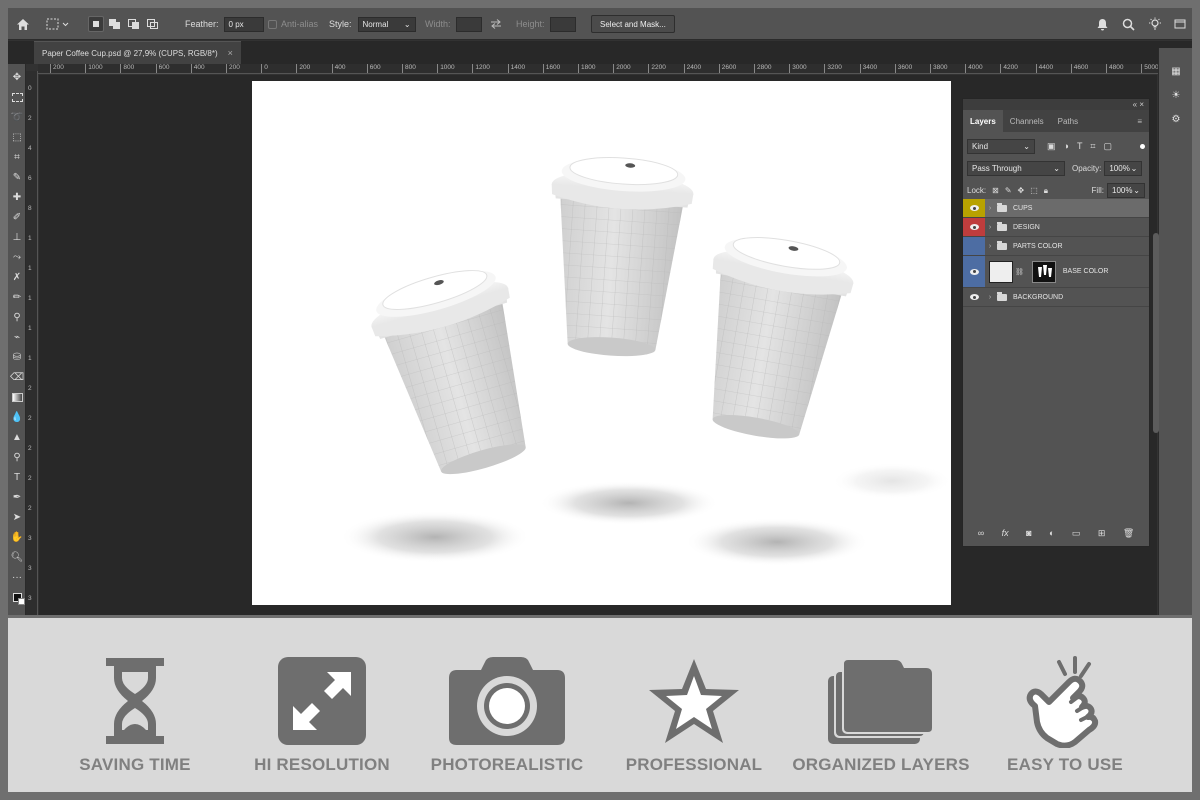  What do you see at coordinates (115, 24) in the screenshot?
I see `add-to-selection-icon` at bounding box center [115, 24].